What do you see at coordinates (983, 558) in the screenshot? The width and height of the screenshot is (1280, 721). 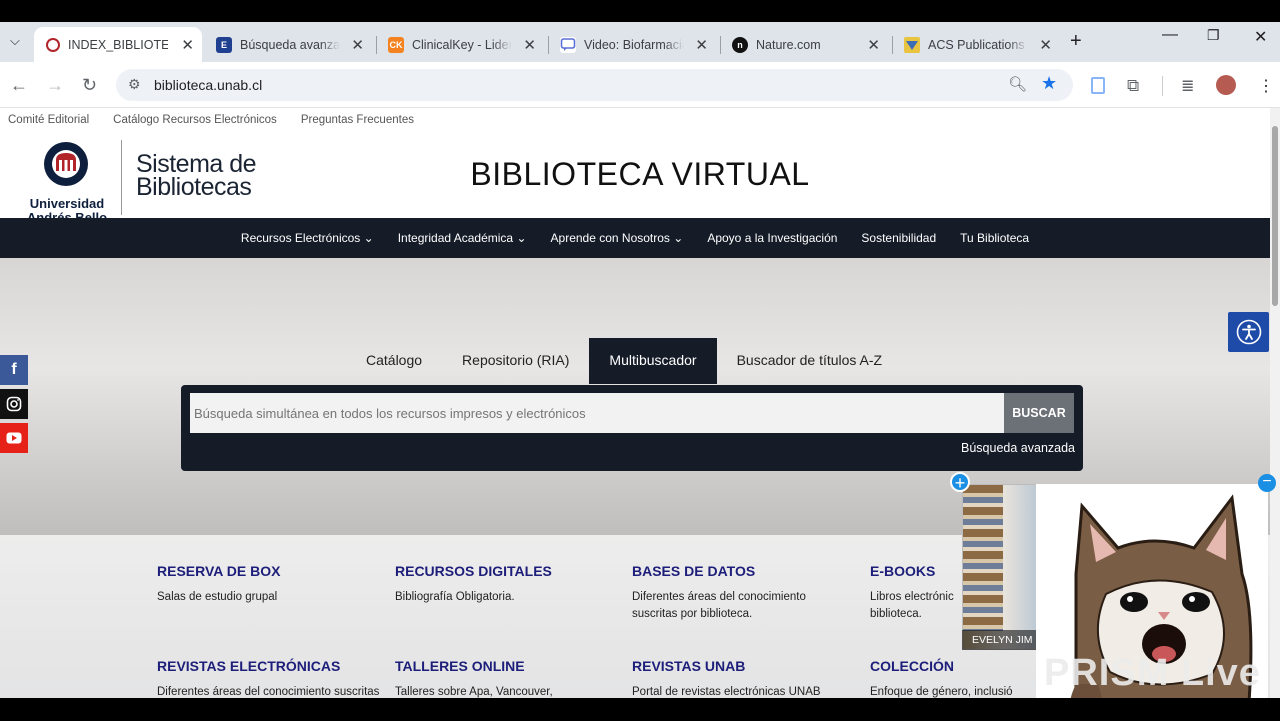 I see `bookshelf-image` at bounding box center [983, 558].